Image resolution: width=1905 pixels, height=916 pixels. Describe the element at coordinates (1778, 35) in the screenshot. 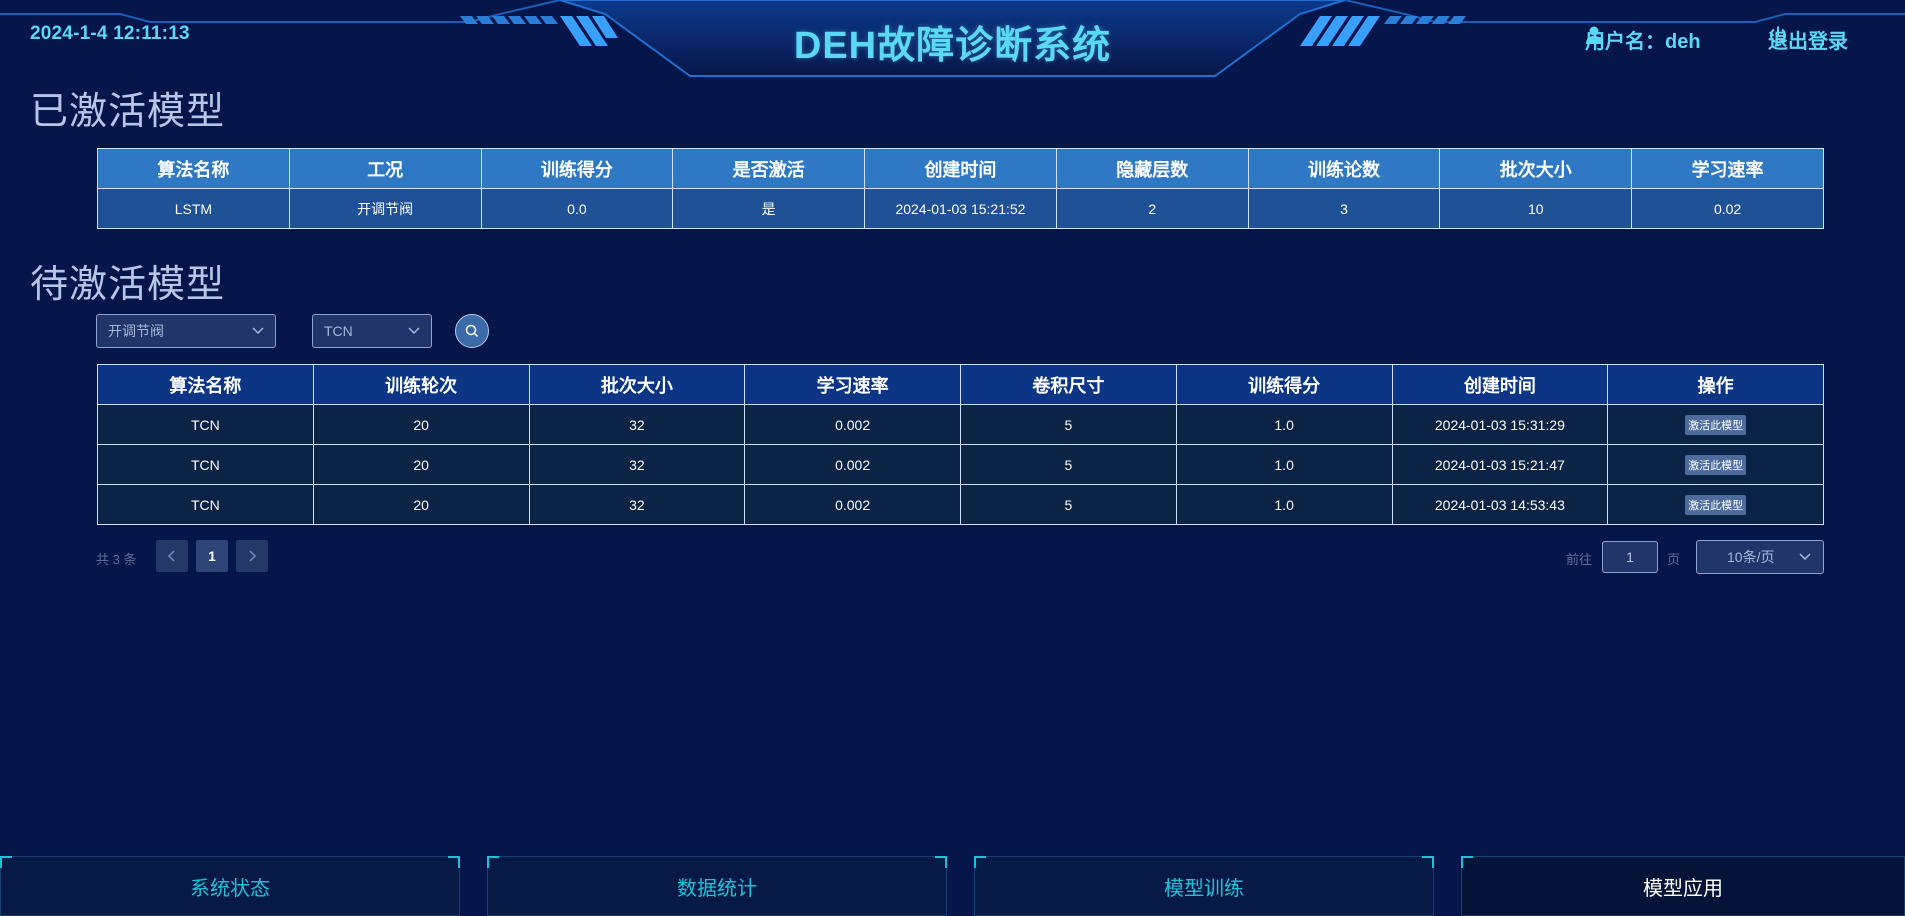

I see `power-icon` at that location.